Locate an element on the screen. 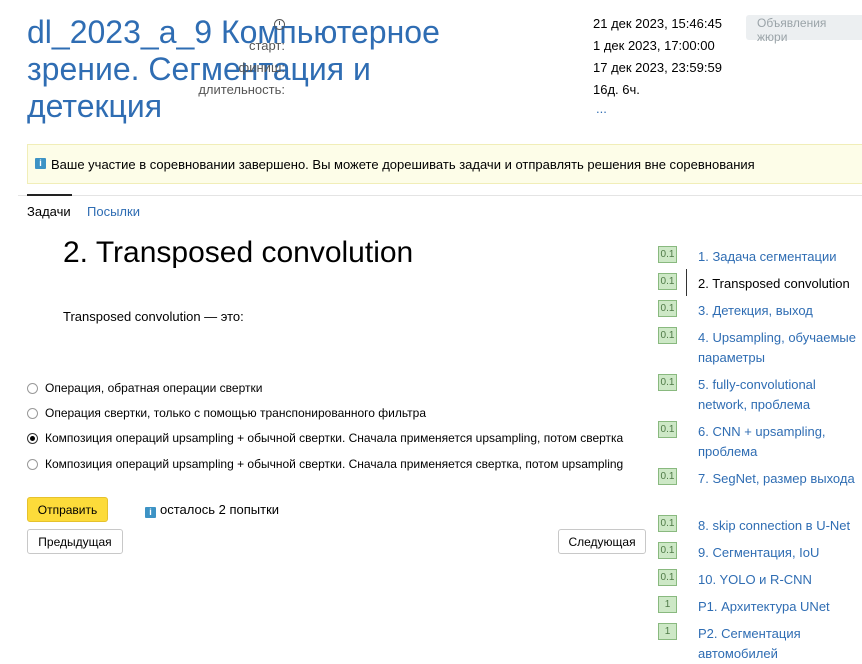 This screenshot has height=664, width=862. answer-option-label: Операция, обратная операции свертки is located at coordinates (154, 388).